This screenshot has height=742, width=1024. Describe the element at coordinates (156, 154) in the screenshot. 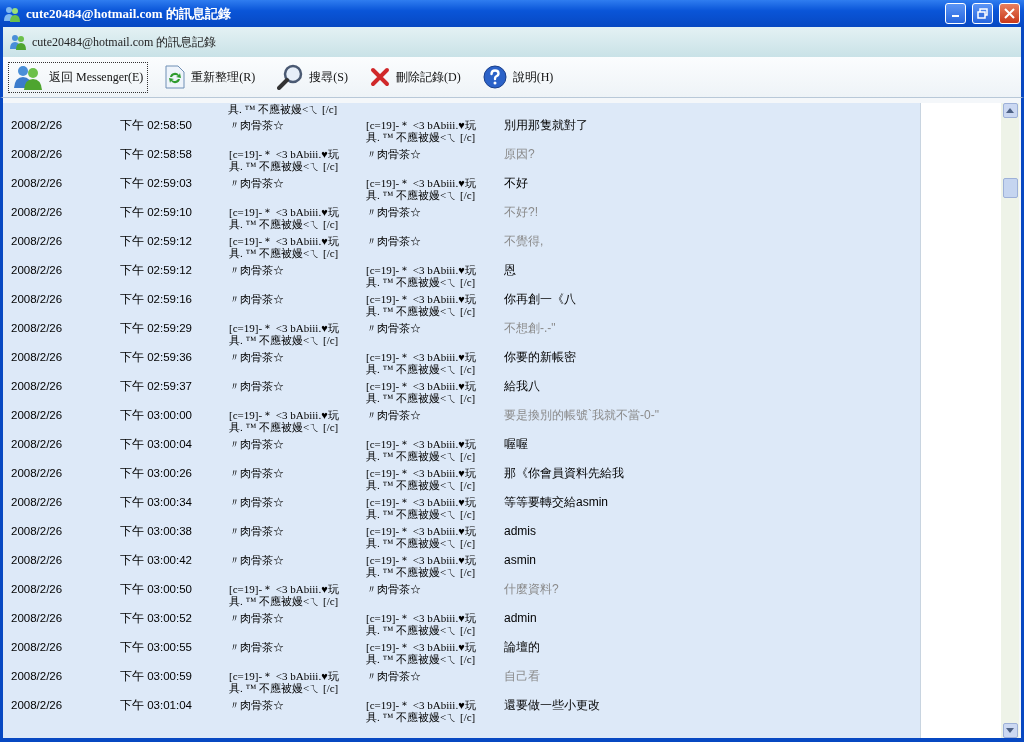

I see `time-cell-text: 下午 02:58:58` at that location.